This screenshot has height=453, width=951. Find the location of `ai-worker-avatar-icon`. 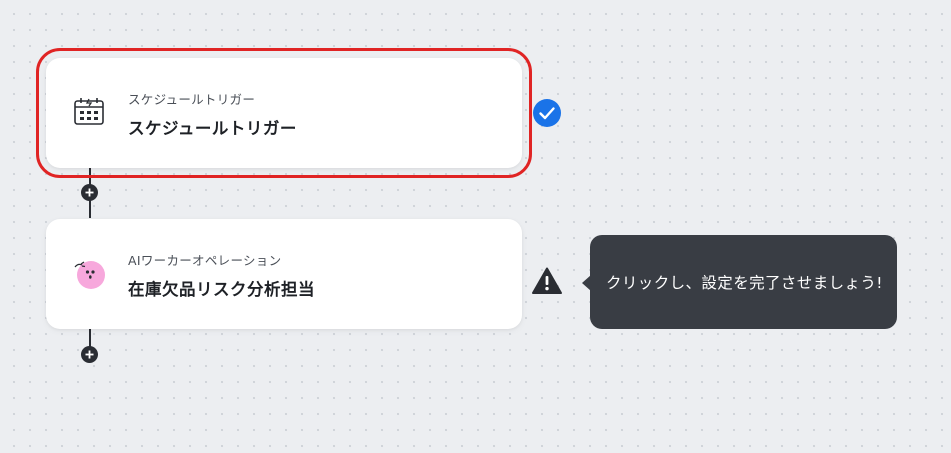

ai-worker-avatar-icon is located at coordinates (89, 273).